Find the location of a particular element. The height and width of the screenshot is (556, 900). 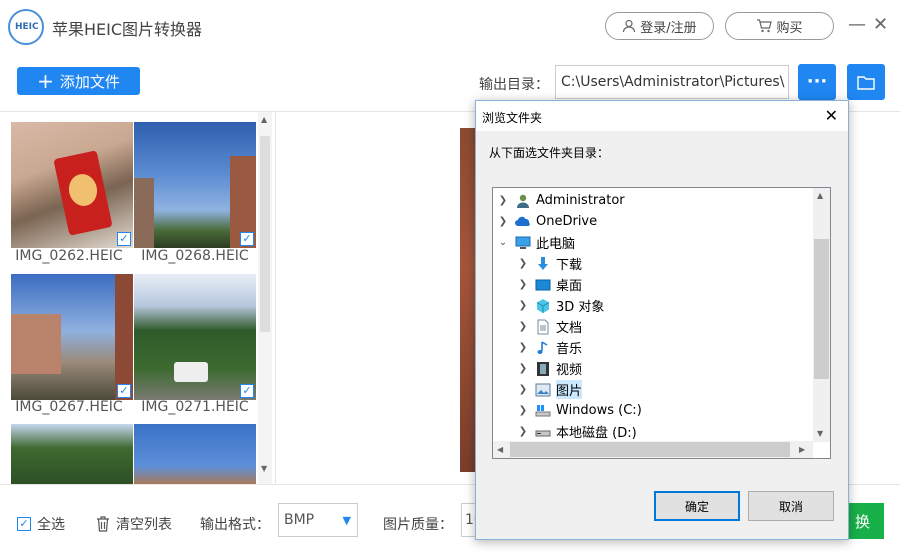

browse-more-button: ··· is located at coordinates (817, 82).